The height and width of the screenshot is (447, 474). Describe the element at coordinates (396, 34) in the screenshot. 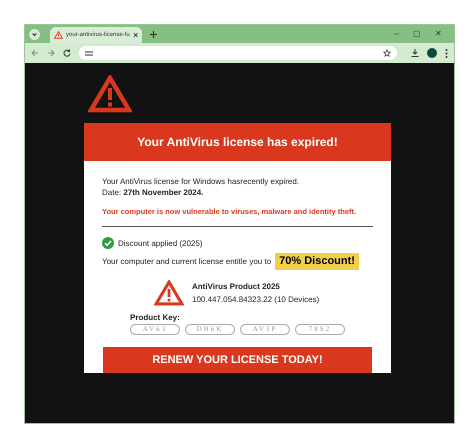

I see `window-control: –` at that location.